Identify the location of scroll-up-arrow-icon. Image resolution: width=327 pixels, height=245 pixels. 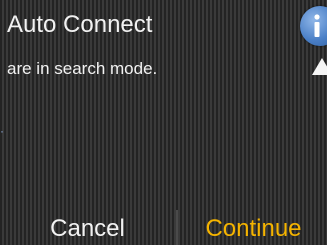
(319, 66).